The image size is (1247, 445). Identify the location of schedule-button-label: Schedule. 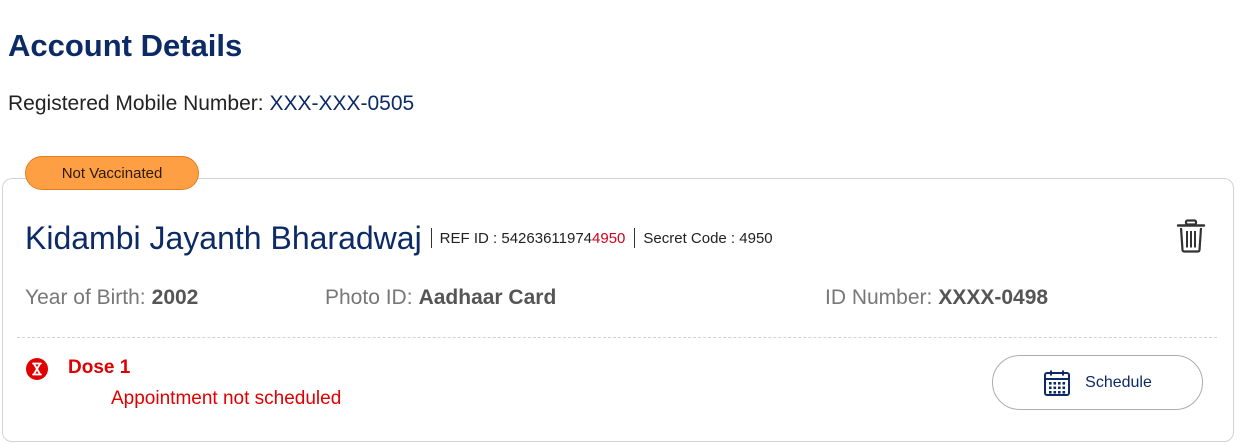
(1118, 382).